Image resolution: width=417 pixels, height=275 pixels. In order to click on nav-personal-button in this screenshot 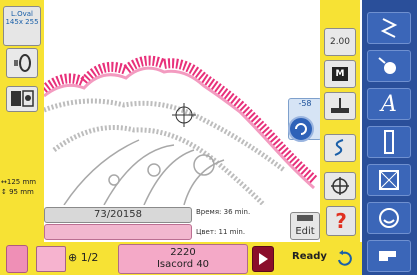, I will do `click(389, 218)`.